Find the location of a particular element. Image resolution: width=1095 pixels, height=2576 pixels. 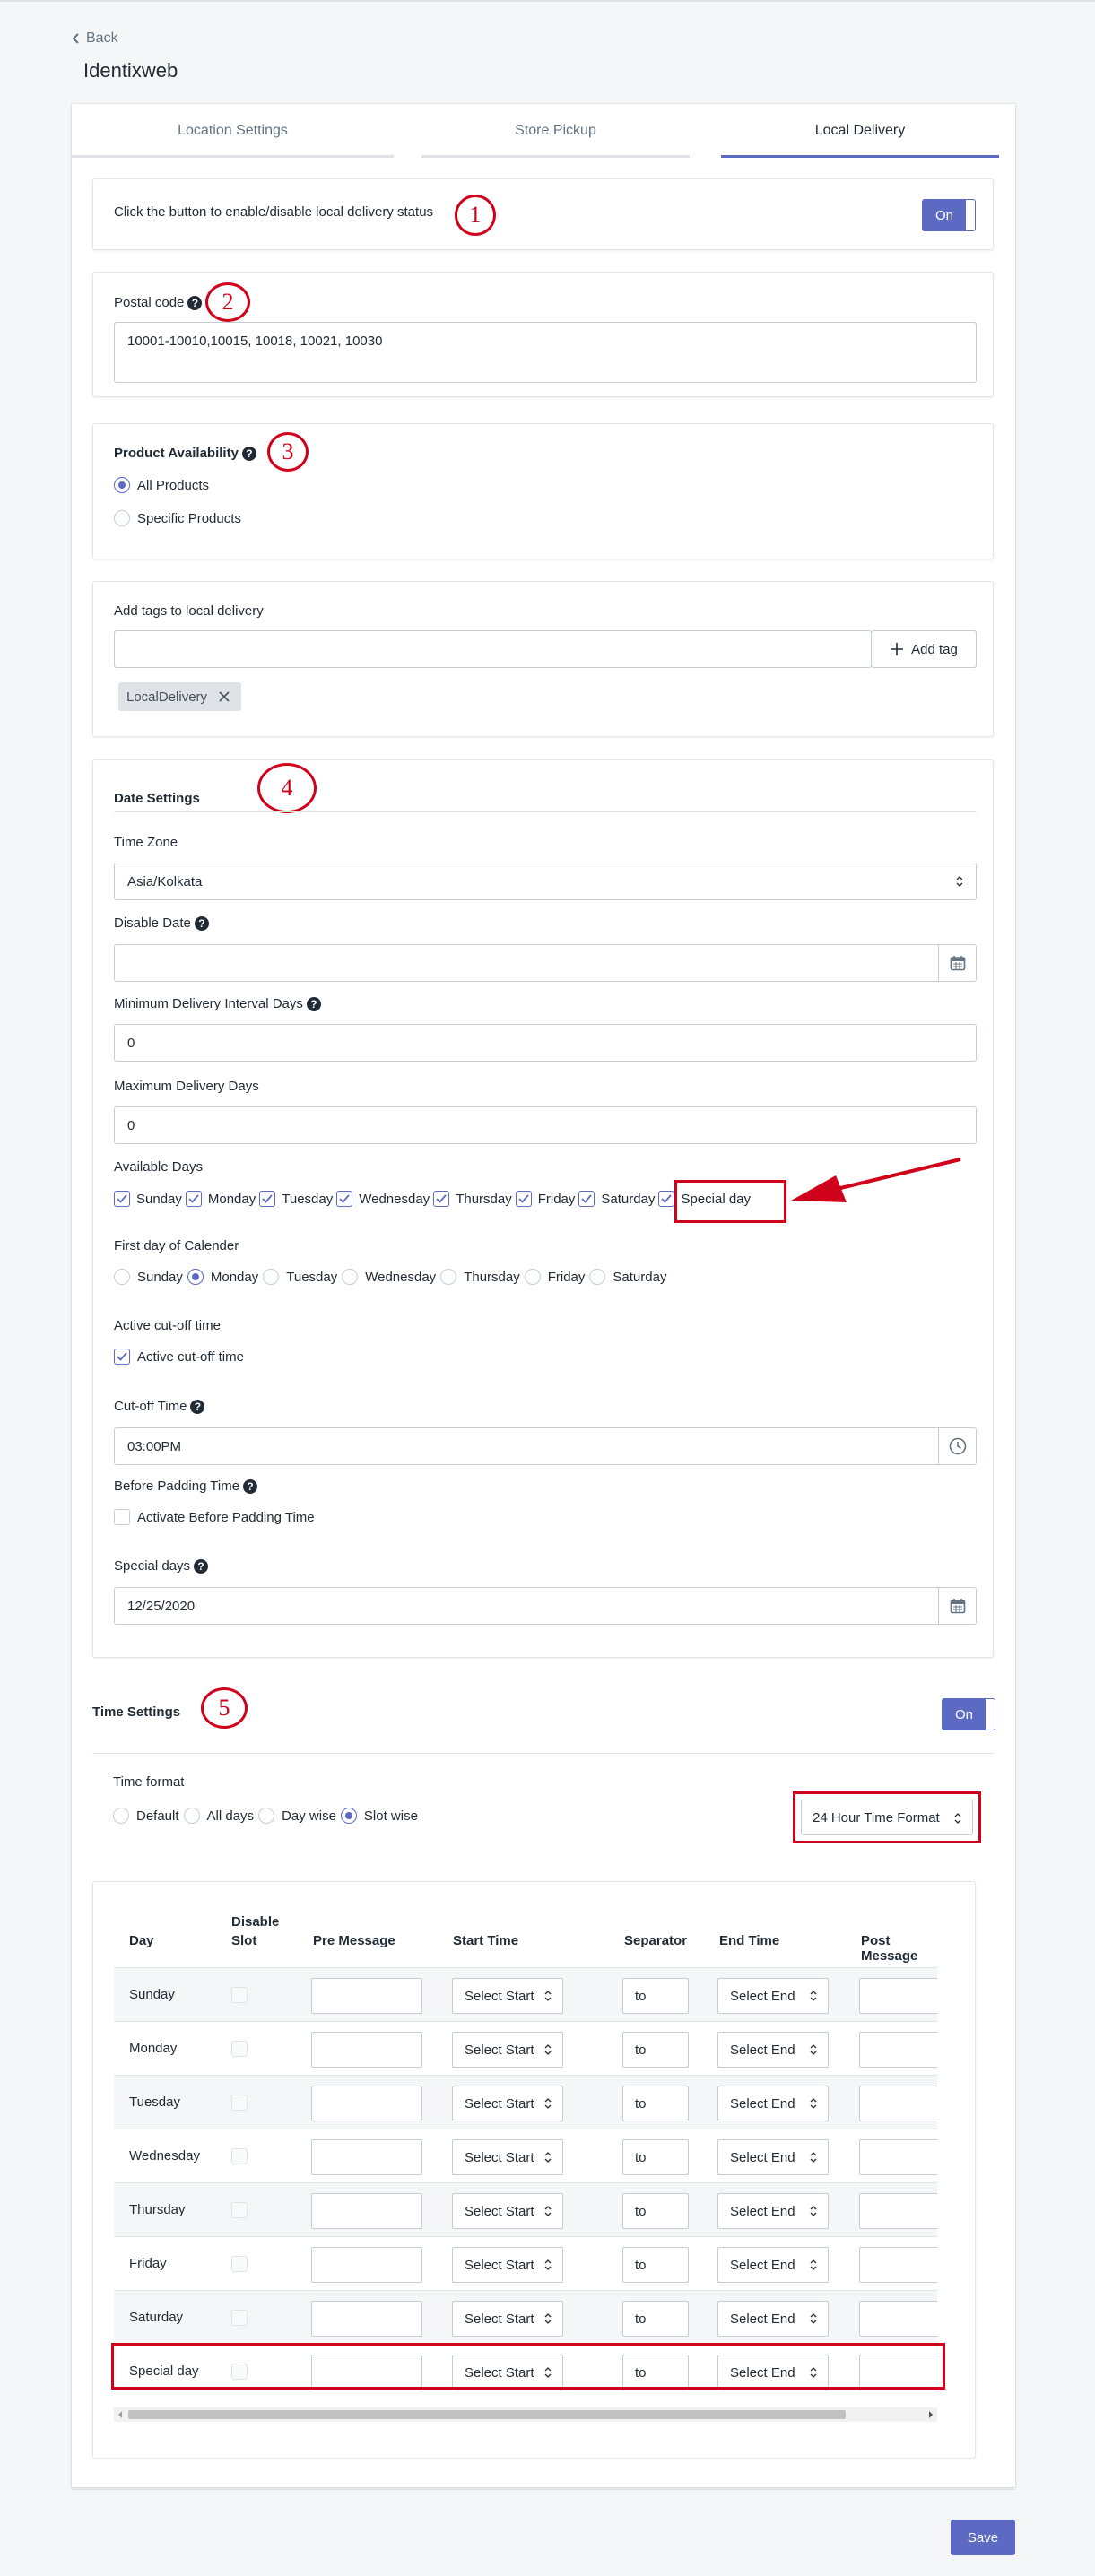

tab-location-settings: Location Settings is located at coordinates (233, 131).